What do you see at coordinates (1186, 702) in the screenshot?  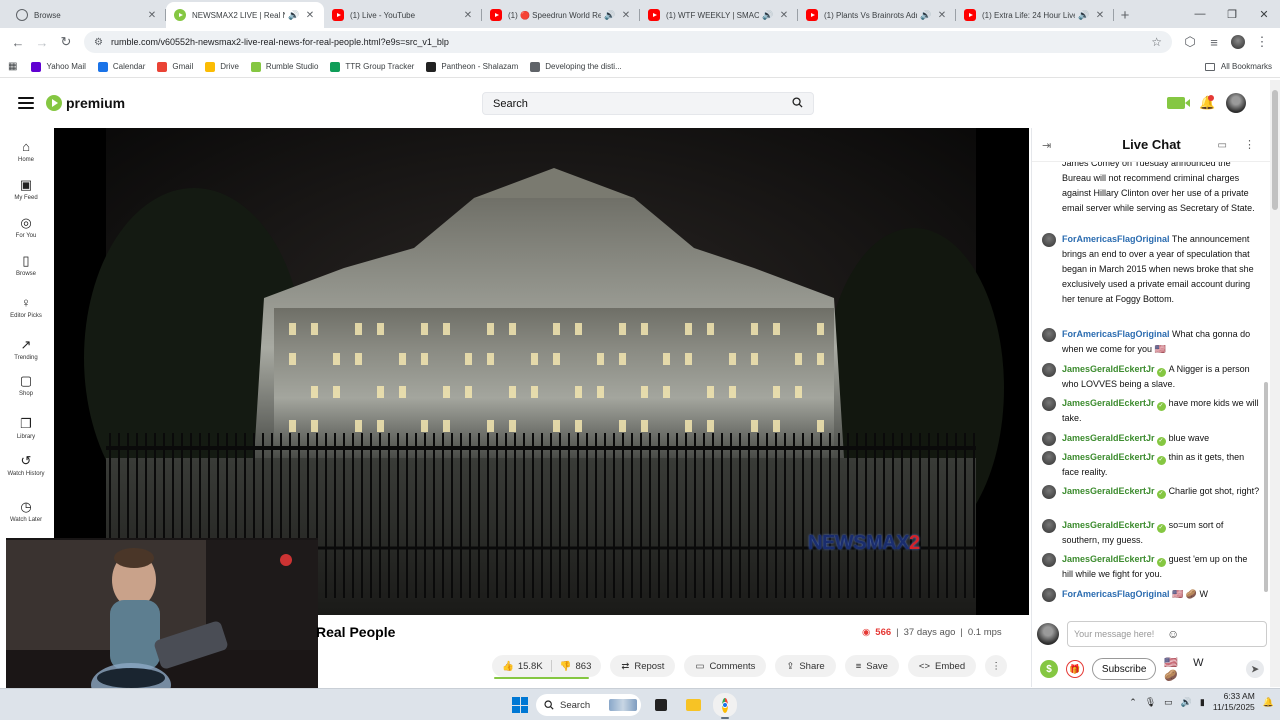 I see `volume-icon: 🔊` at bounding box center [1186, 702].